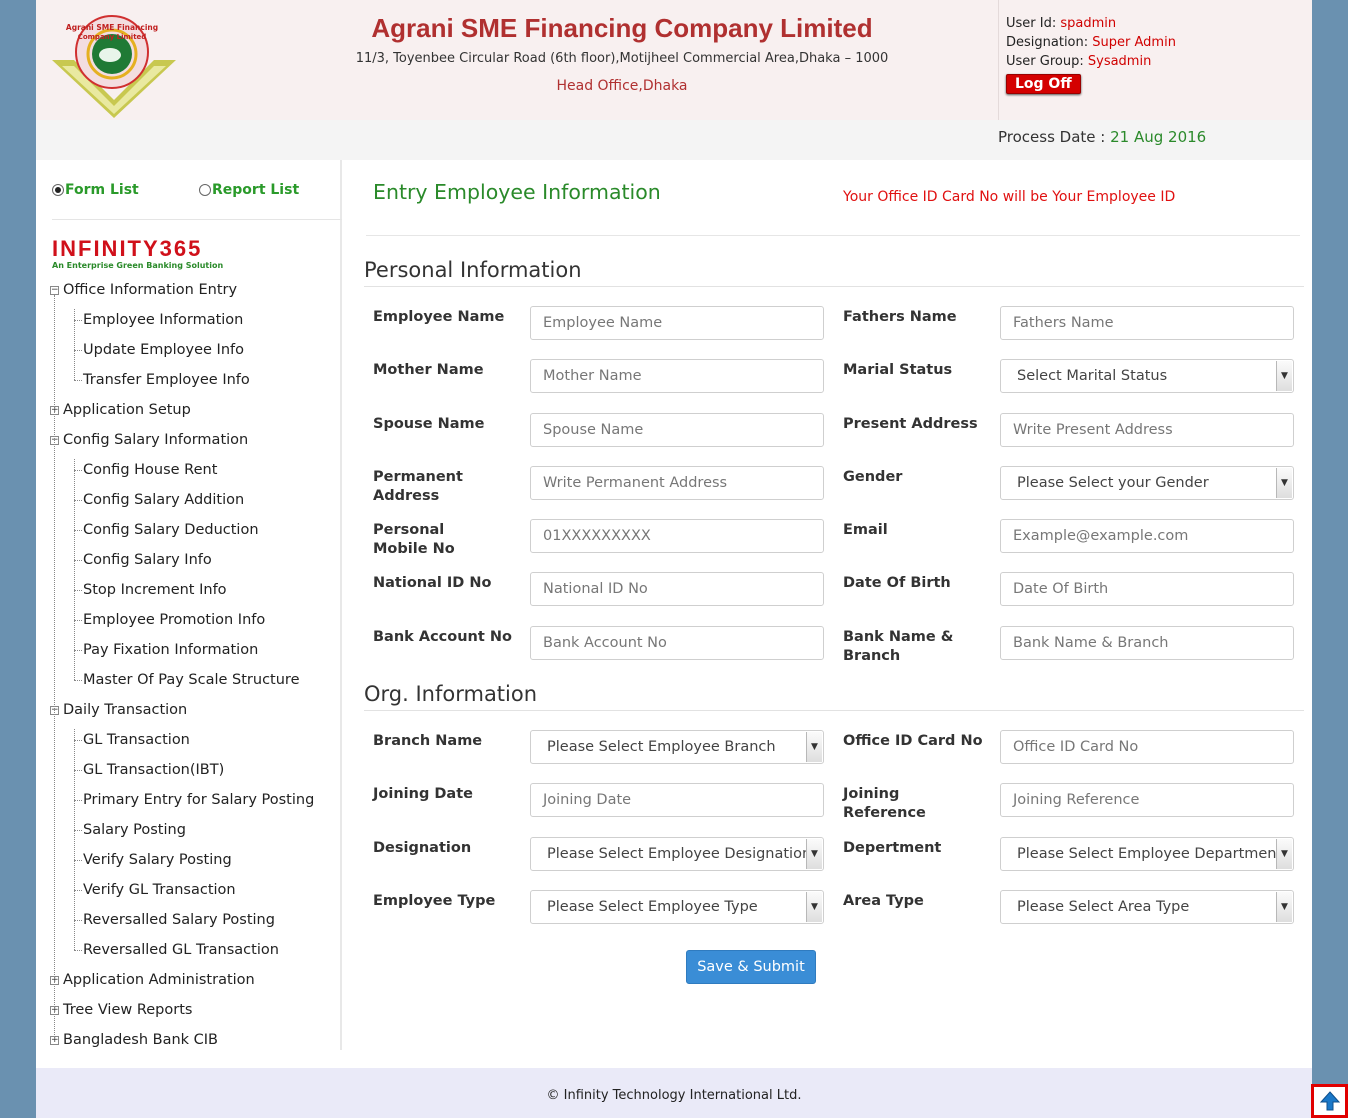 The width and height of the screenshot is (1348, 1118). What do you see at coordinates (195, 710) in the screenshot?
I see `tree-group: − Daily Transaction` at bounding box center [195, 710].